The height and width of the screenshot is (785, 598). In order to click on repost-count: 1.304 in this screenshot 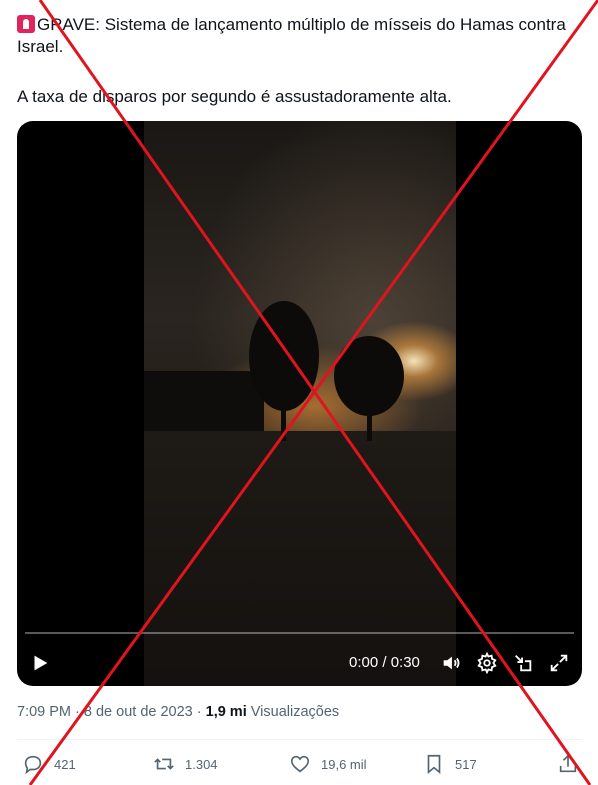, I will do `click(201, 764)`.